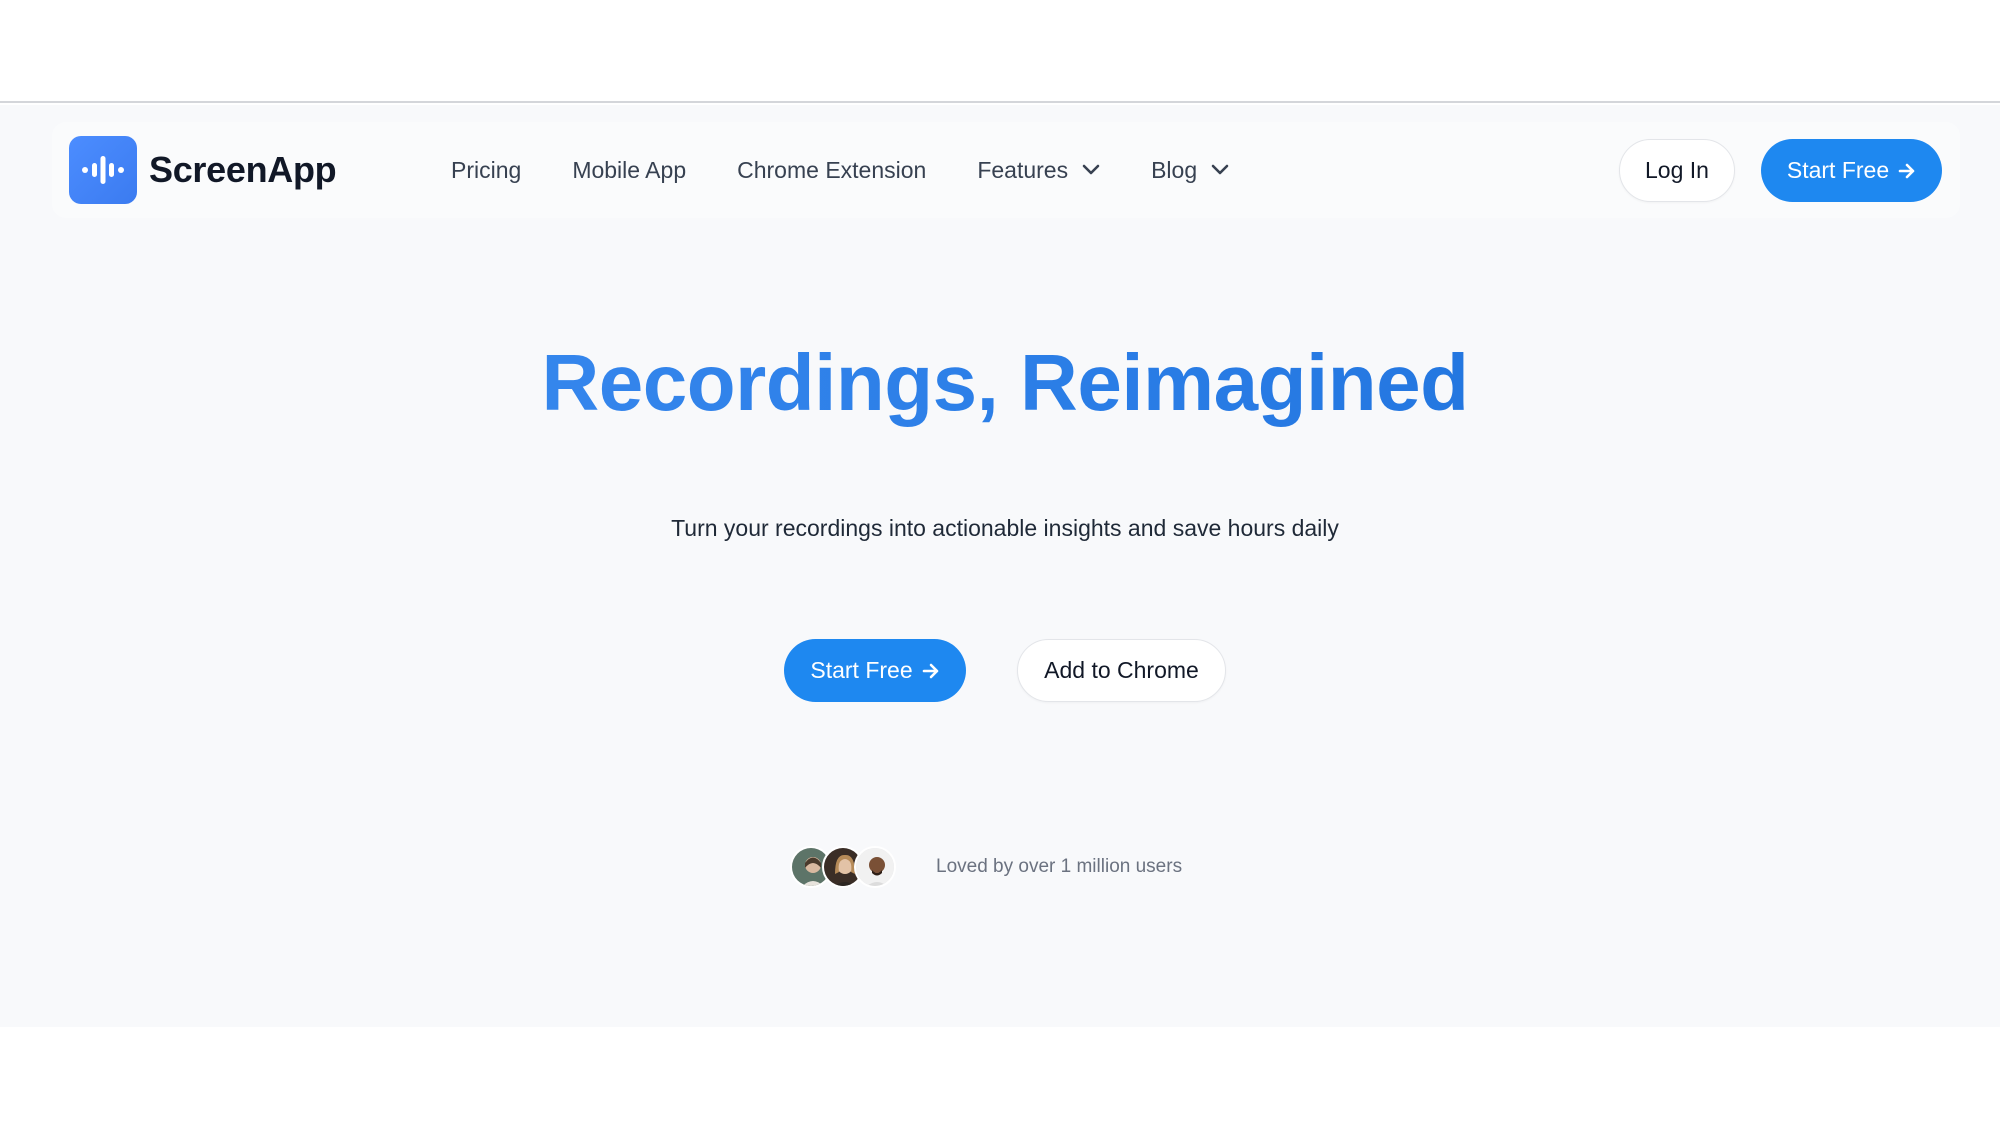 This screenshot has height=1125, width=2000. I want to click on nav-item-pricing: Pricing, so click(486, 170).